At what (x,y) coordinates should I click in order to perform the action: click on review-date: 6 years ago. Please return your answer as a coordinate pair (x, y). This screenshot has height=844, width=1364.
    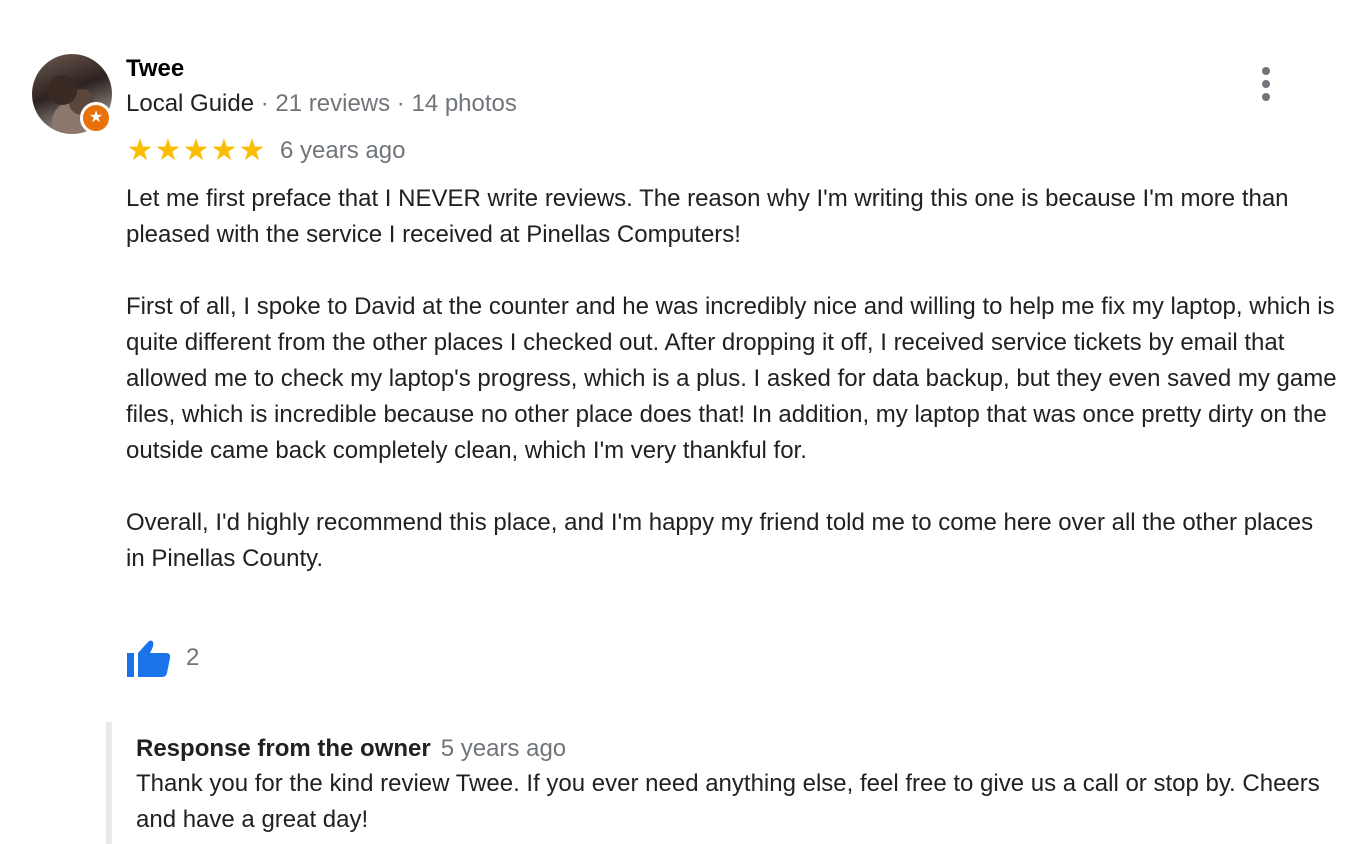
    Looking at the image, I should click on (343, 150).